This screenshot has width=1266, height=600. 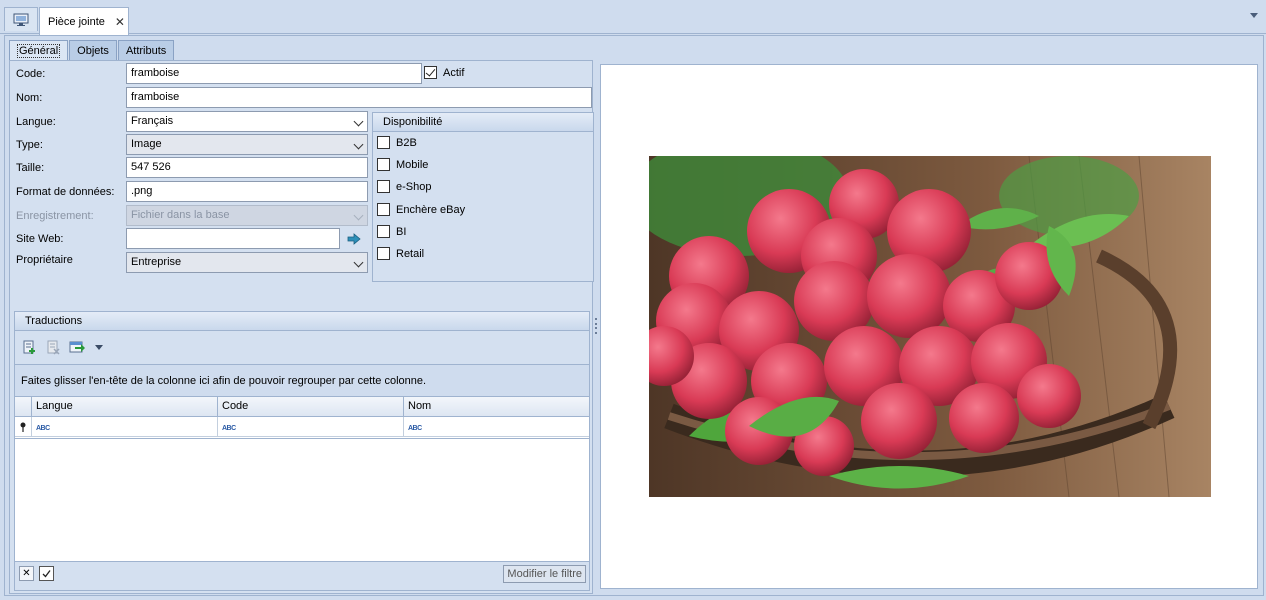 What do you see at coordinates (633, 17) in the screenshot?
I see `document-tab-bar: Pièce jointe ✕` at bounding box center [633, 17].